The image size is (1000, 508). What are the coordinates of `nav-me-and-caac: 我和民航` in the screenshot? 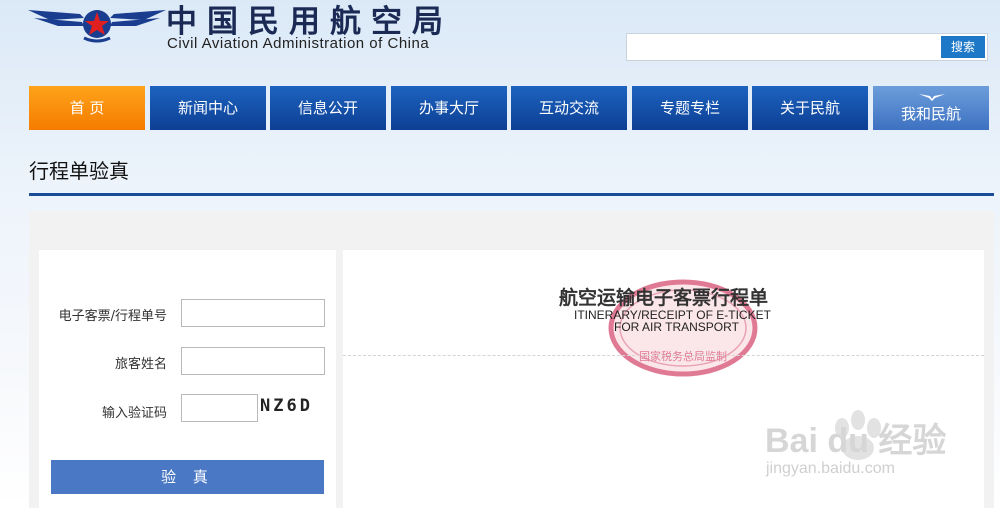 It's located at (931, 108).